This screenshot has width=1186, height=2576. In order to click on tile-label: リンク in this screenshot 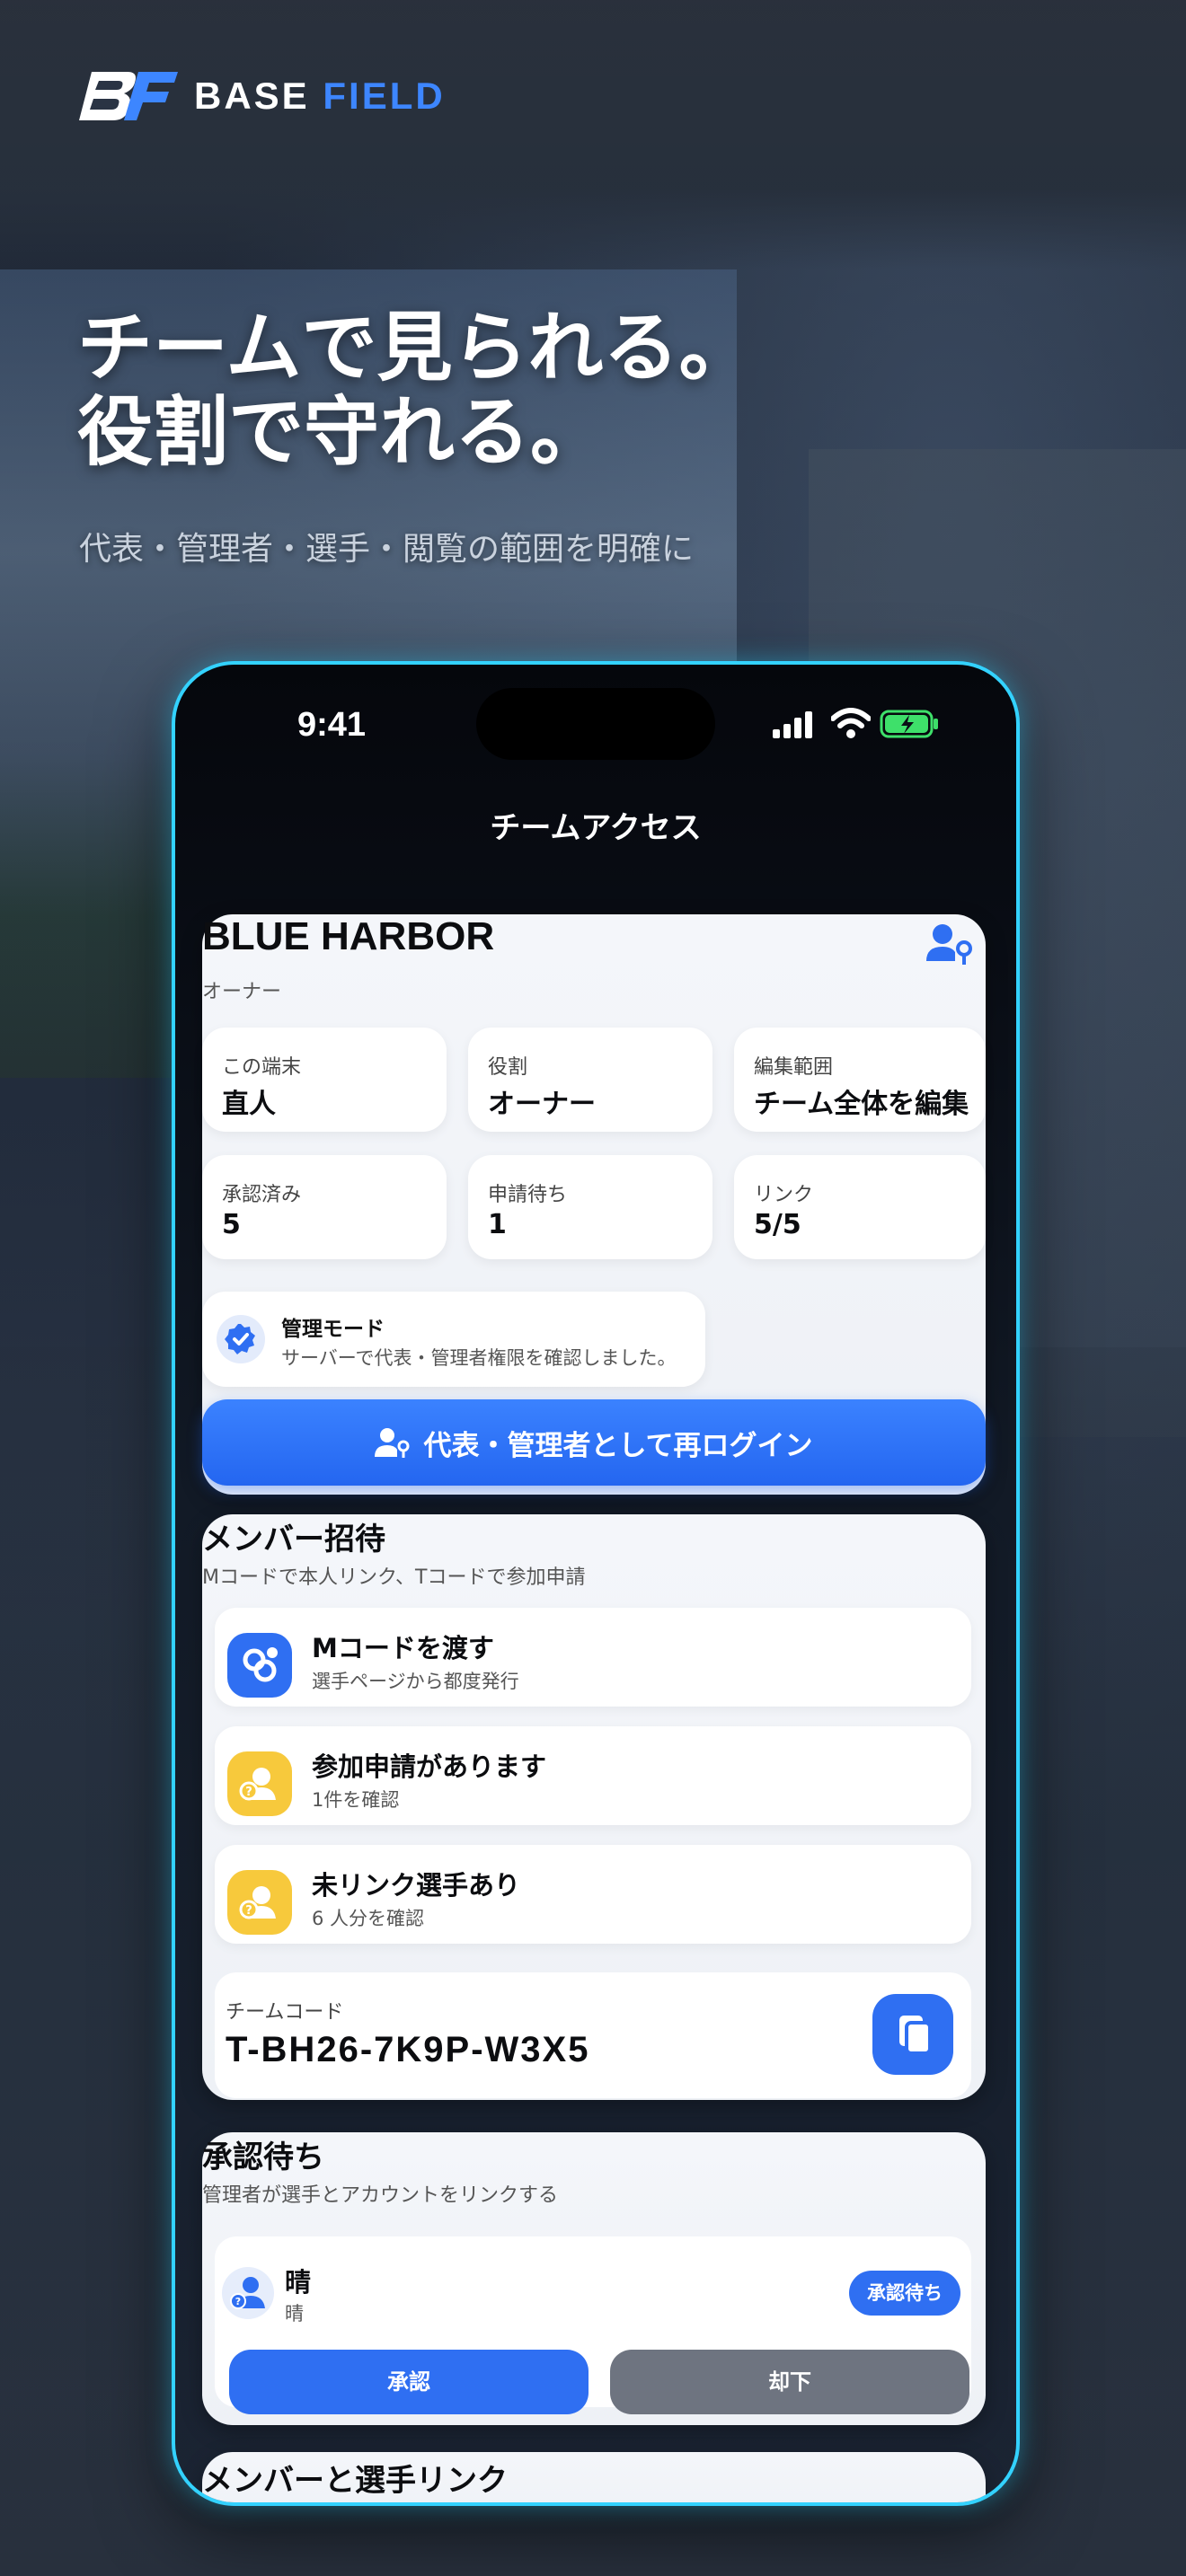, I will do `click(784, 1195)`.